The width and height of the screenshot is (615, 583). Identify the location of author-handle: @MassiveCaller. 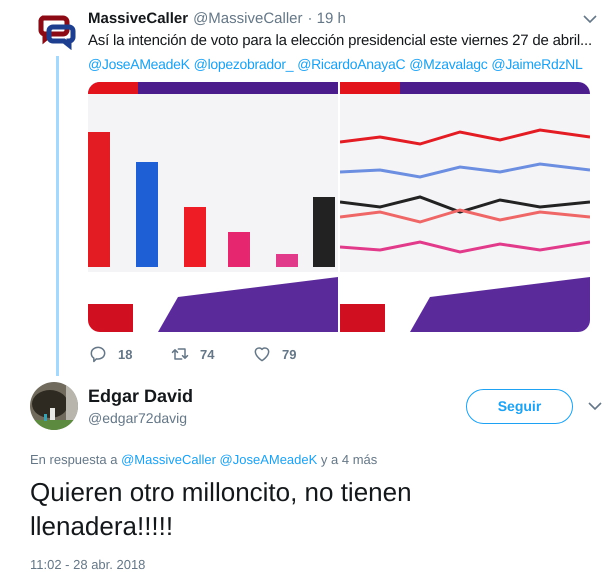
(247, 18).